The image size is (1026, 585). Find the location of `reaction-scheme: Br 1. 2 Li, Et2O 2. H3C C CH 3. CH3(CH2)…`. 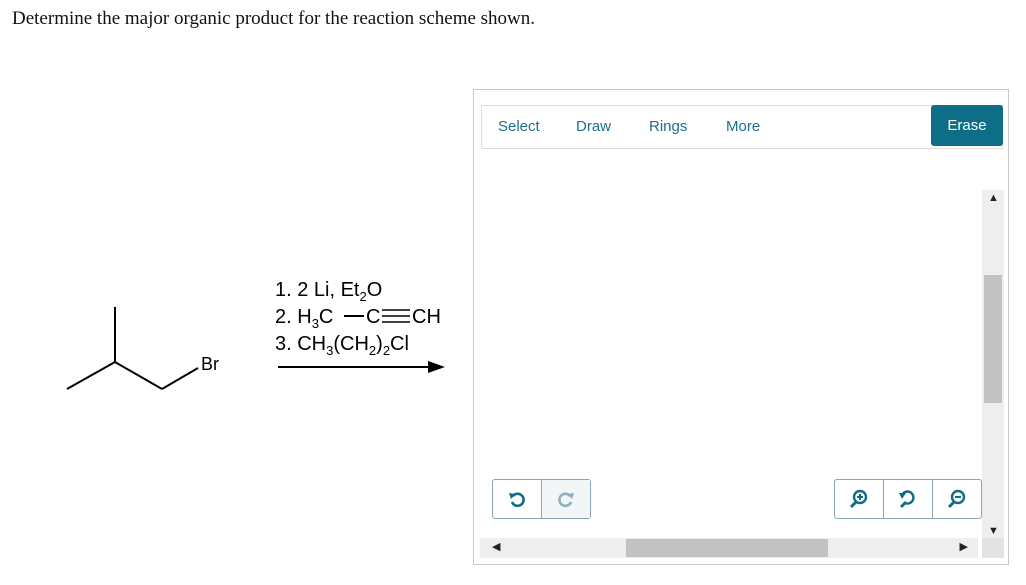

reaction-scheme: Br 1. 2 Li, Et2O 2. H3C C CH 3. CH3(CH2)… is located at coordinates (255, 334).